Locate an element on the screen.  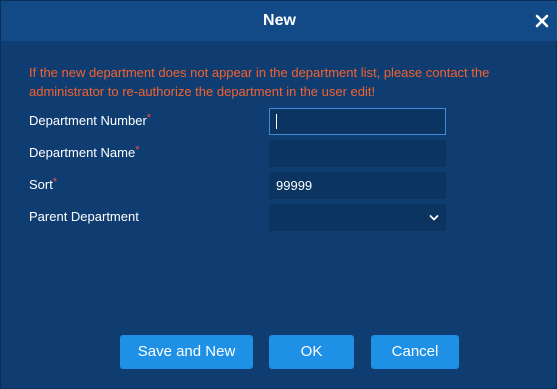
department-name-label-text: Department Name is located at coordinates (82, 152).